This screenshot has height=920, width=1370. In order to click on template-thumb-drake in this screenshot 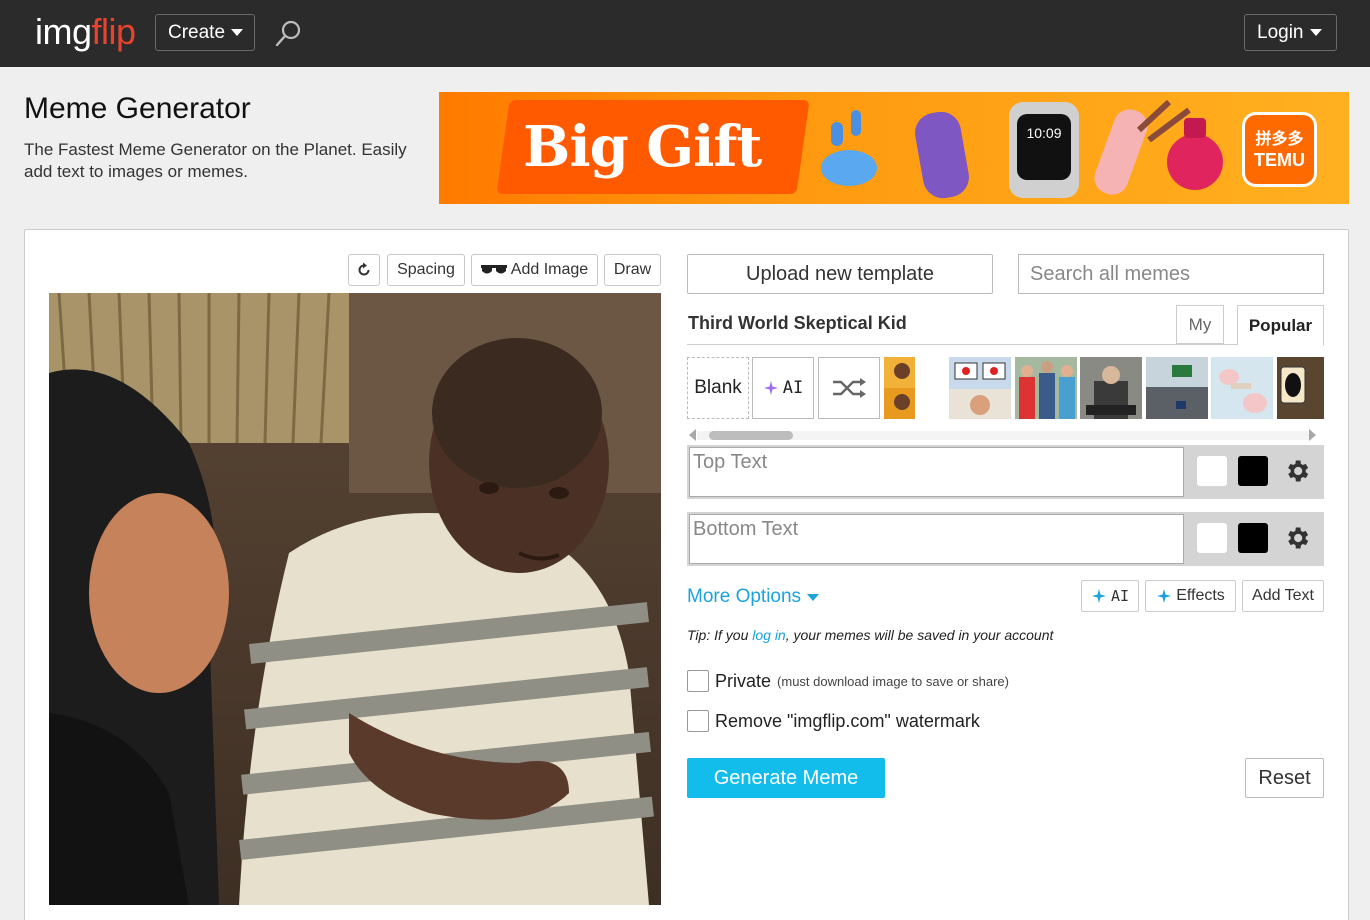, I will do `click(899, 388)`.